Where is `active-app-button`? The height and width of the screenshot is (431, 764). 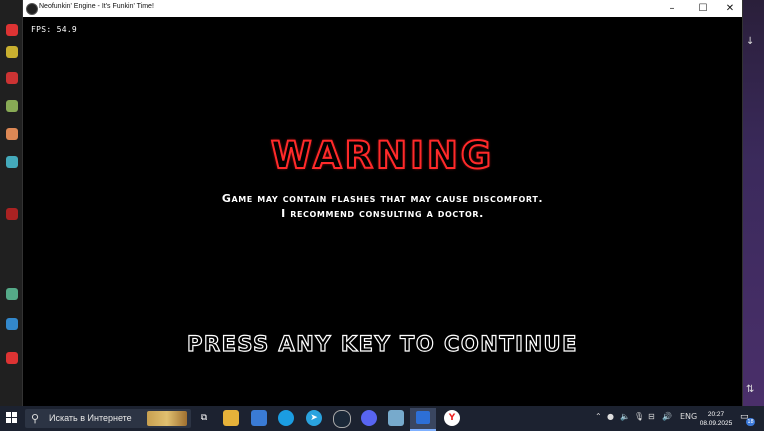
active-app-button is located at coordinates (423, 419).